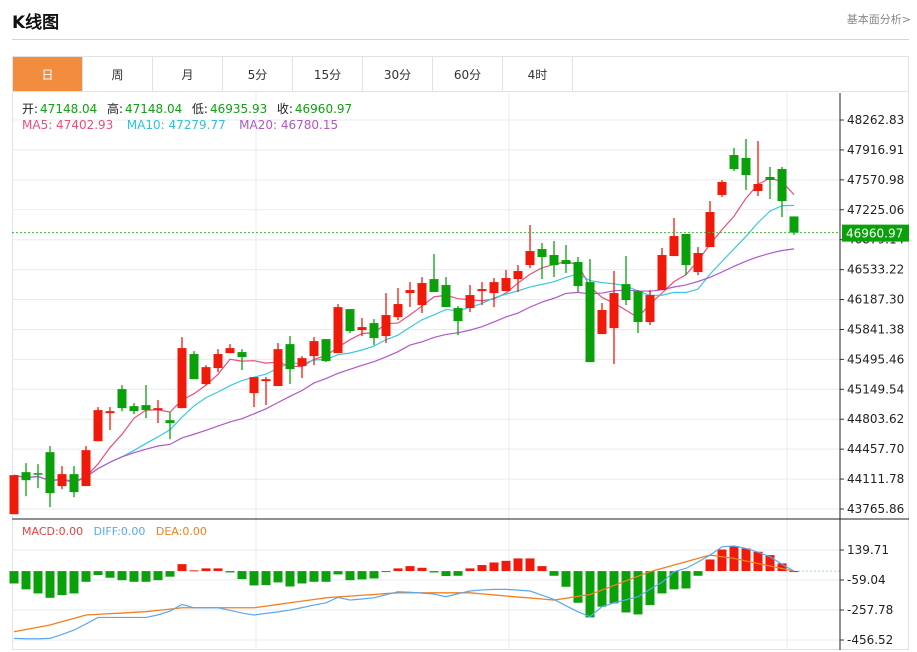  Describe the element at coordinates (404, 592) in the screenshot. I see `diff-line` at that location.